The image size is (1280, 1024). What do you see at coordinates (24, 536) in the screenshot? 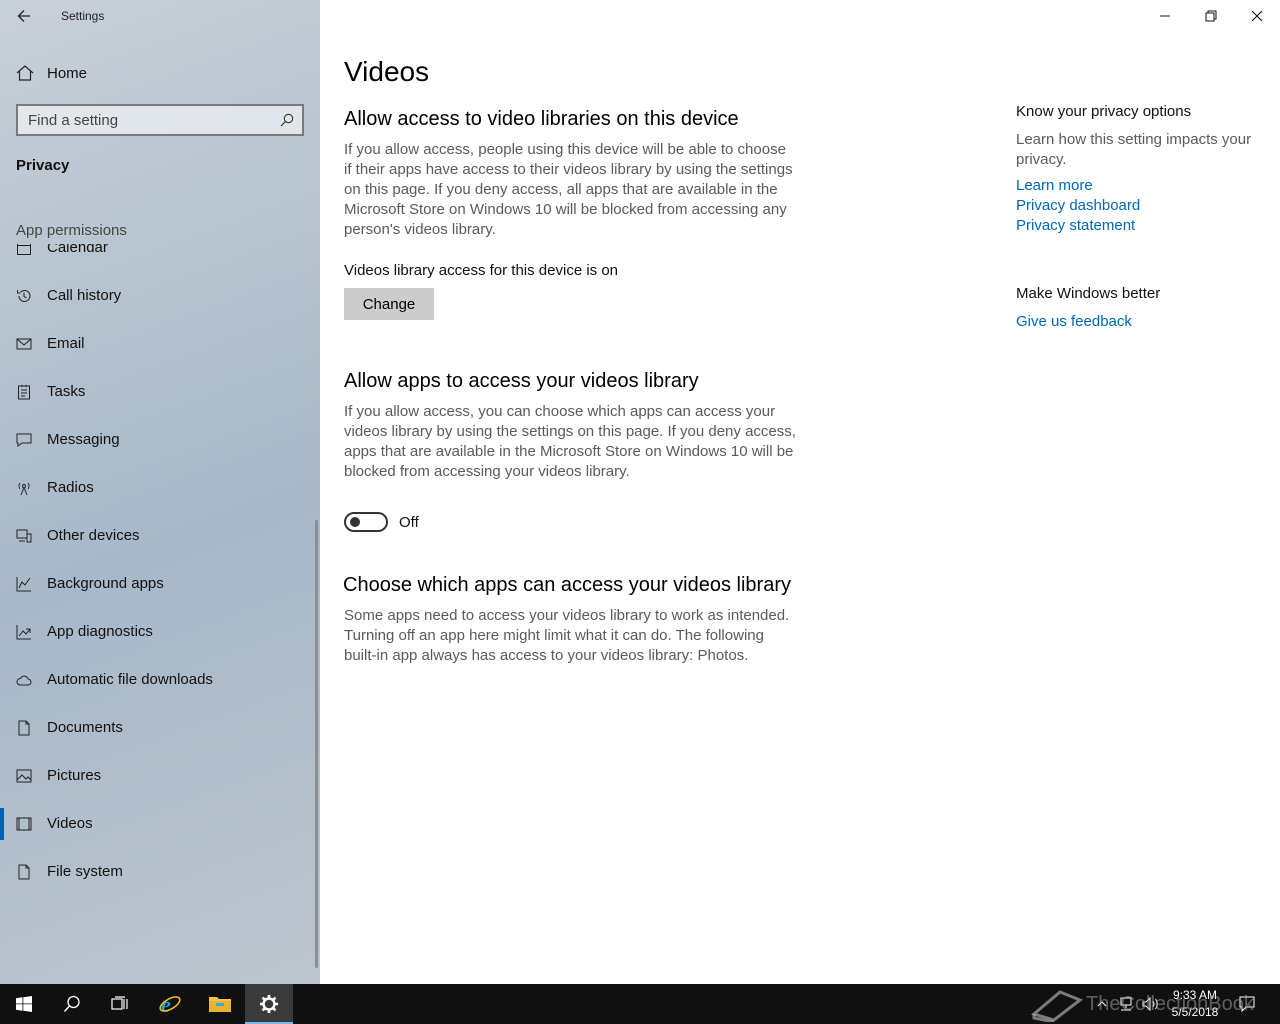
I see `devices-icon` at bounding box center [24, 536].